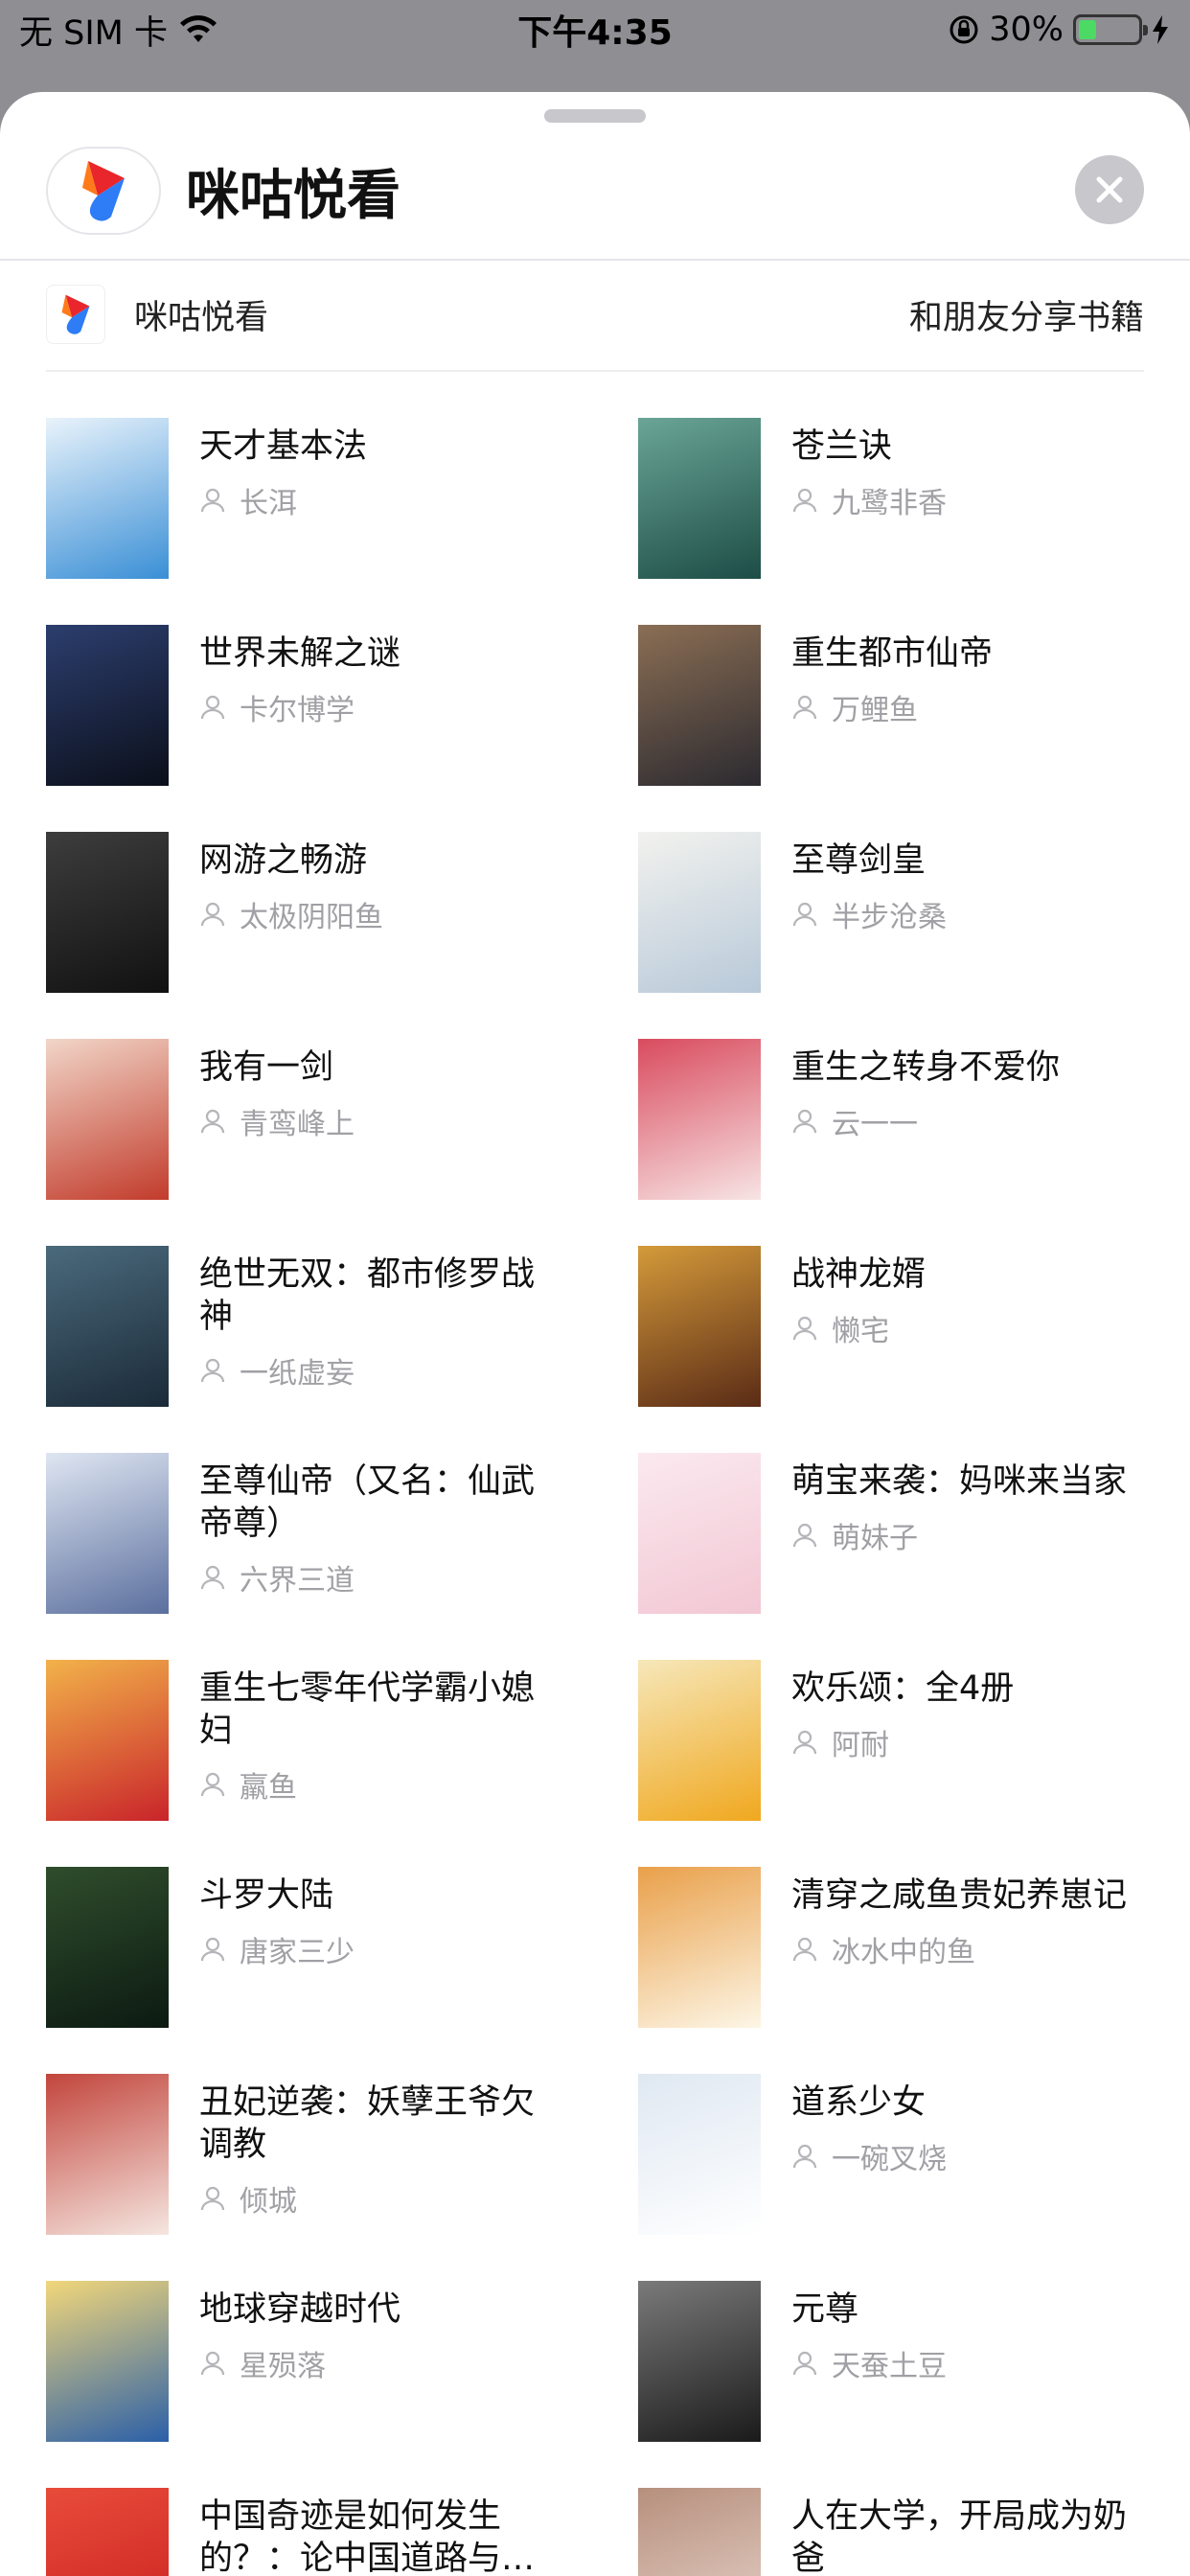 This screenshot has width=1190, height=2576. I want to click on book-author-row: 万鲤鱼, so click(974, 707).